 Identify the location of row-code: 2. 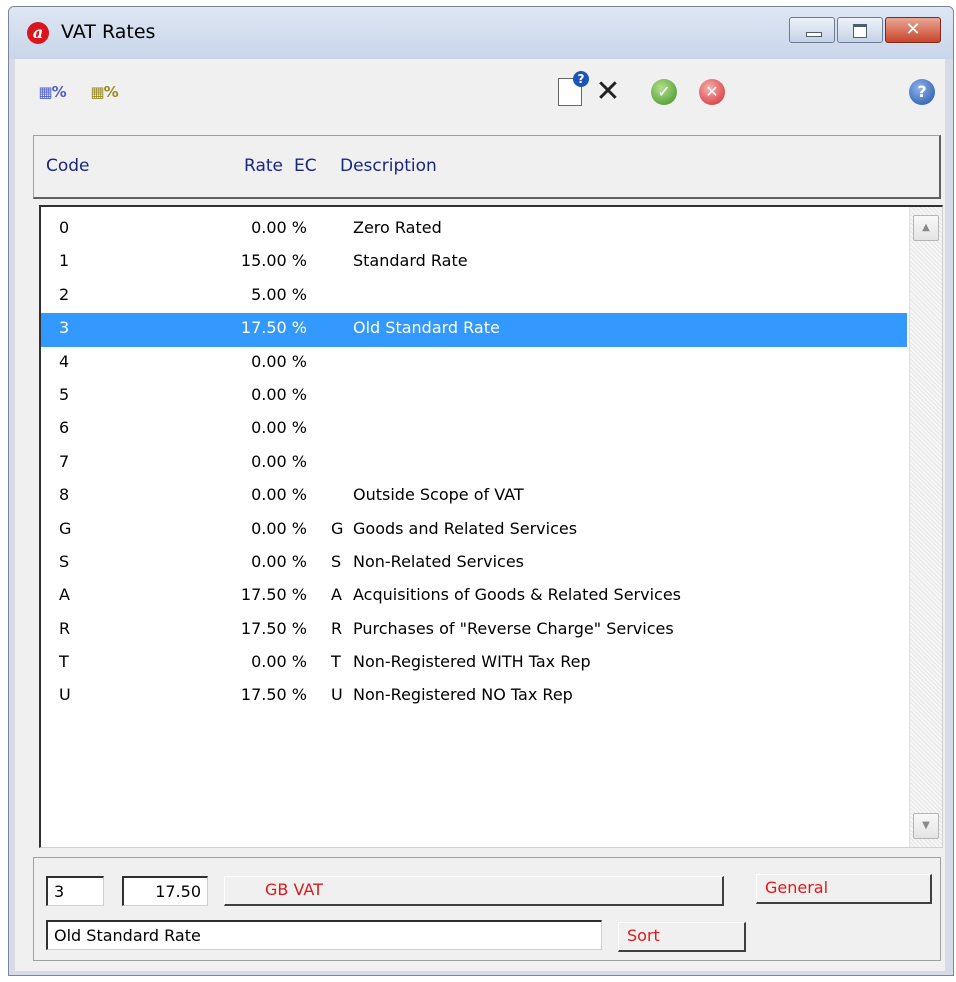
(64, 294).